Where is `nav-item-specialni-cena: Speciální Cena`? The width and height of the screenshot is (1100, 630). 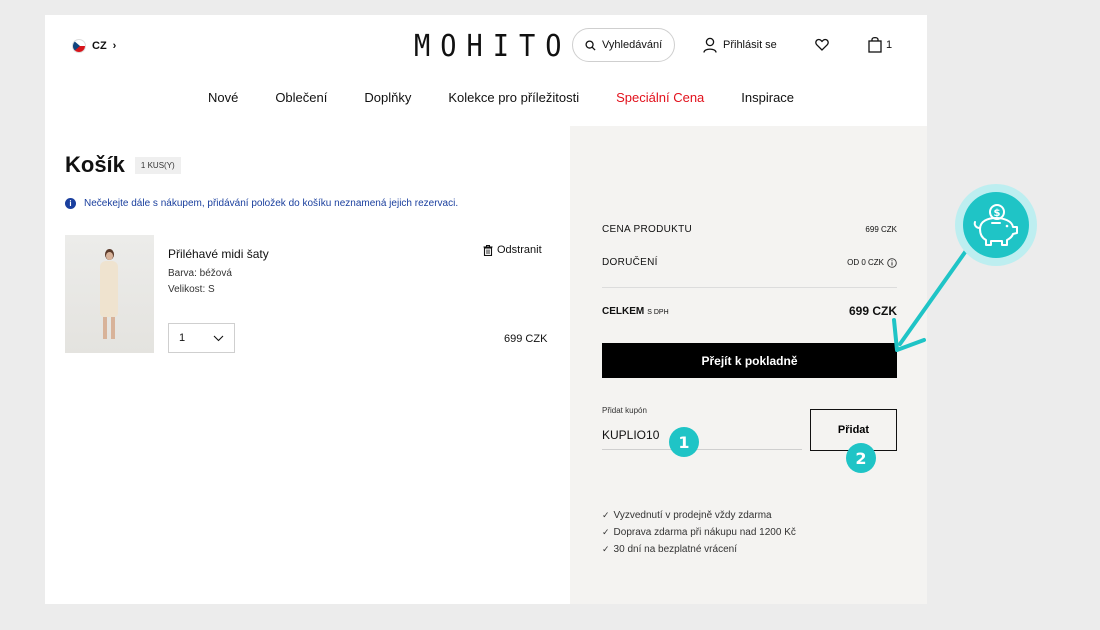 nav-item-specialni-cena: Speciální Cena is located at coordinates (660, 97).